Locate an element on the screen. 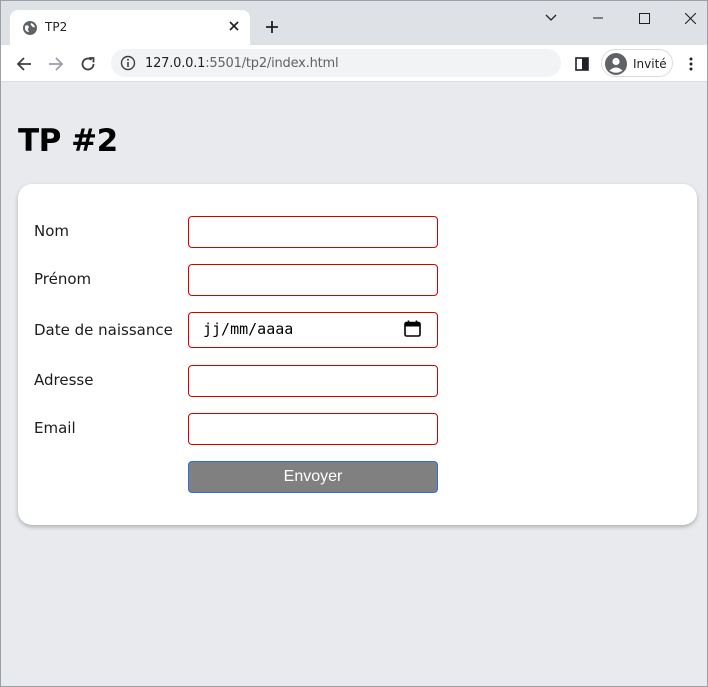  tab-title: TP2 is located at coordinates (56, 27).